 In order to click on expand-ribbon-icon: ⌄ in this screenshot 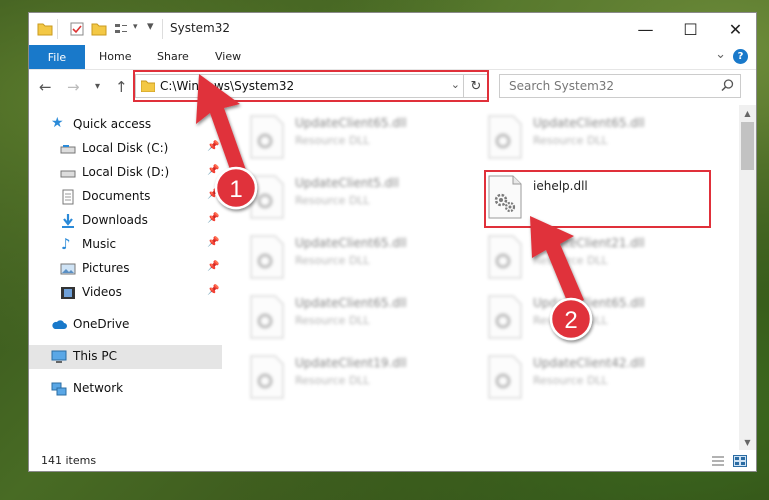, I will do `click(720, 54)`.